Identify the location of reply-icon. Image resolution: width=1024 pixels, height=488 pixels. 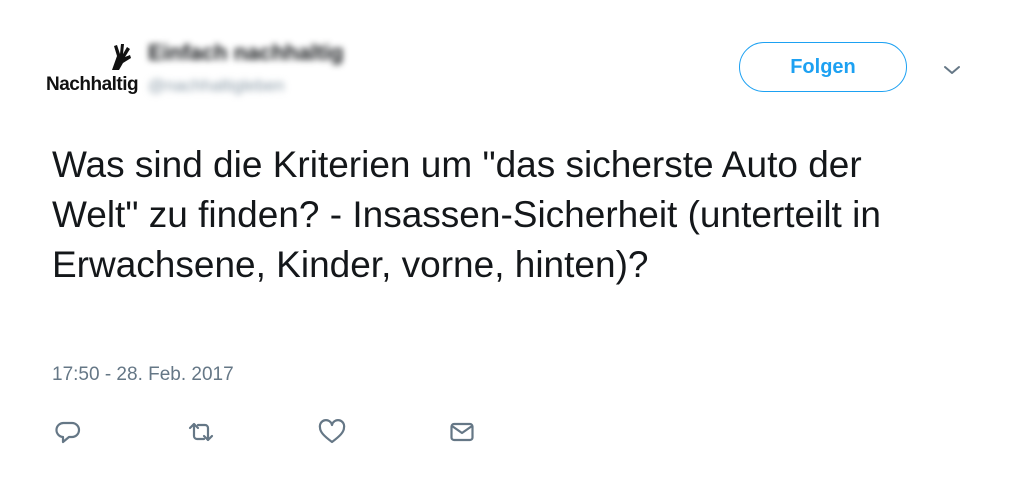
(68, 432).